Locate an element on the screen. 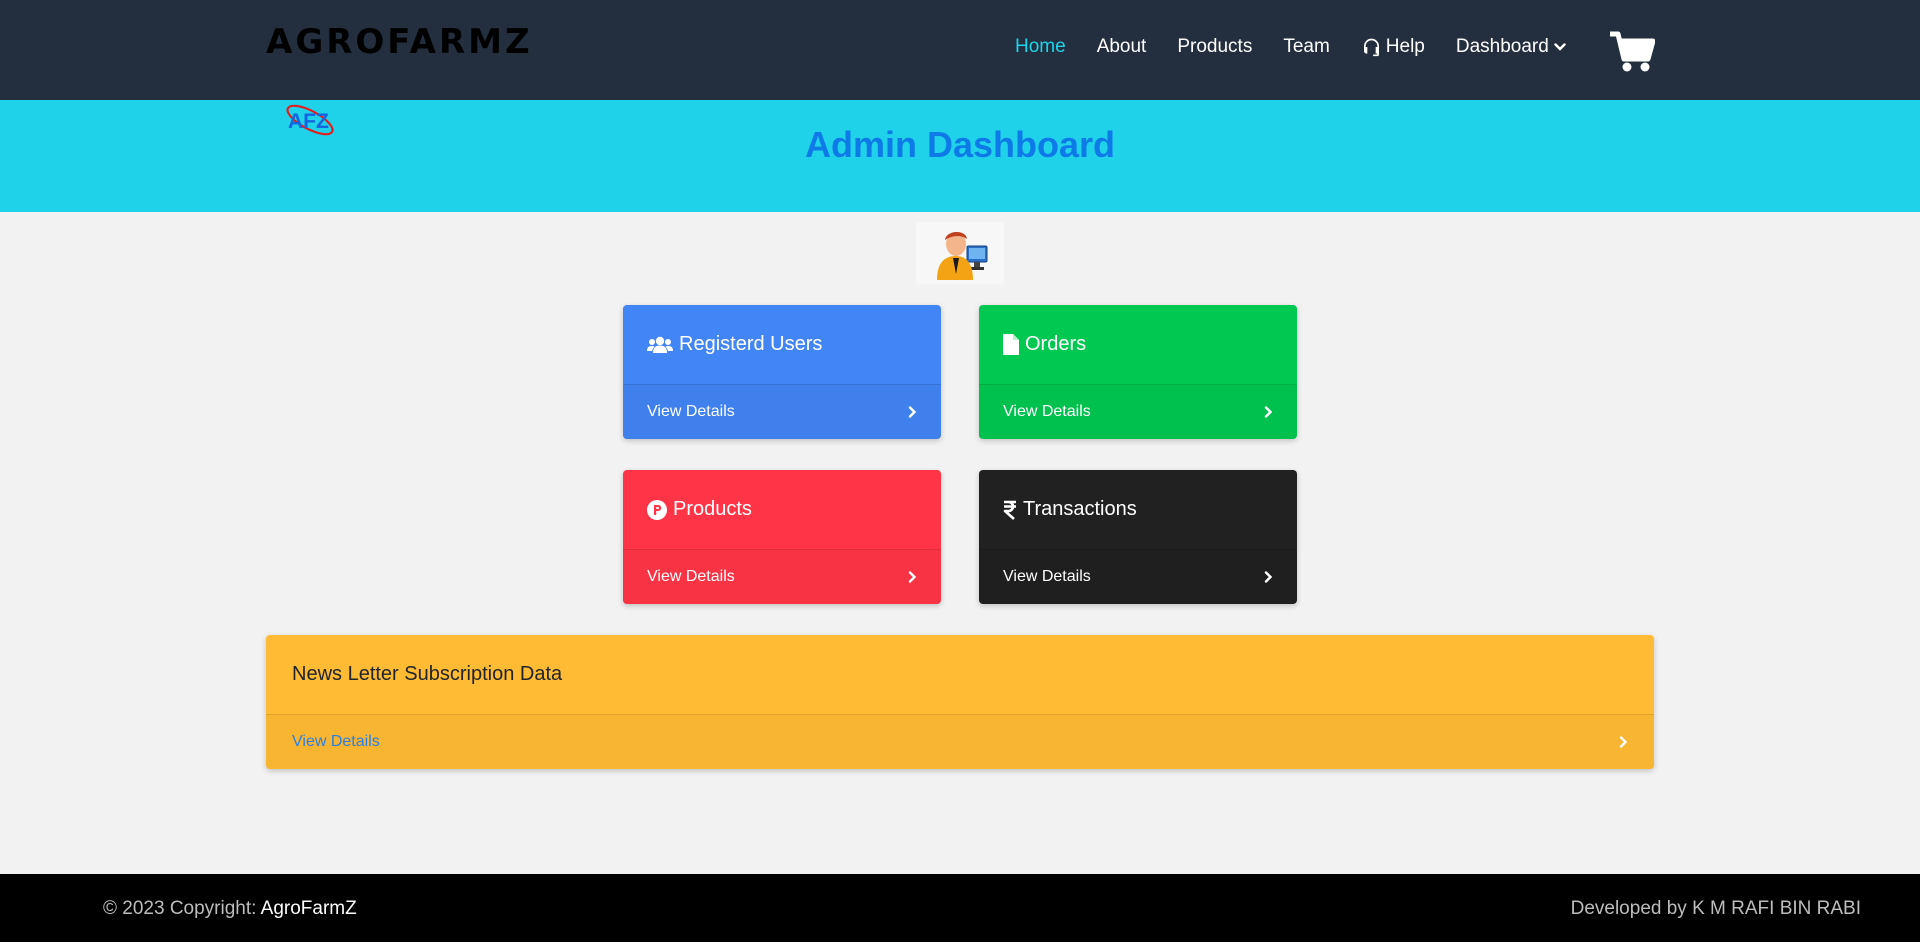  page-banner: AFZ Admin Dashboard is located at coordinates (960, 156).